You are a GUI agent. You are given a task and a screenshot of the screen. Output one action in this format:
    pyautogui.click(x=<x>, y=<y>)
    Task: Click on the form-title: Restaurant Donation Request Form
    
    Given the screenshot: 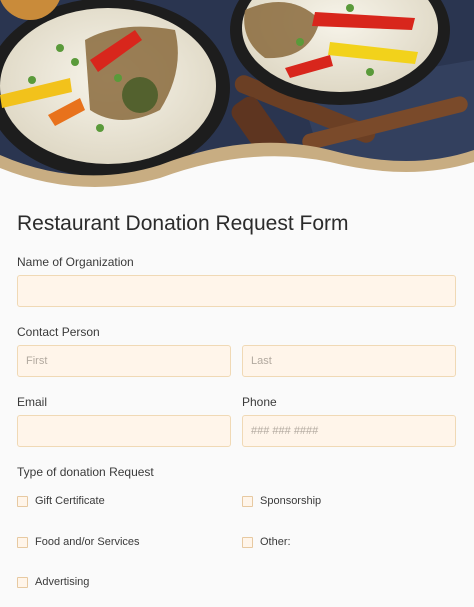 What is the action you would take?
    pyautogui.click(x=183, y=223)
    